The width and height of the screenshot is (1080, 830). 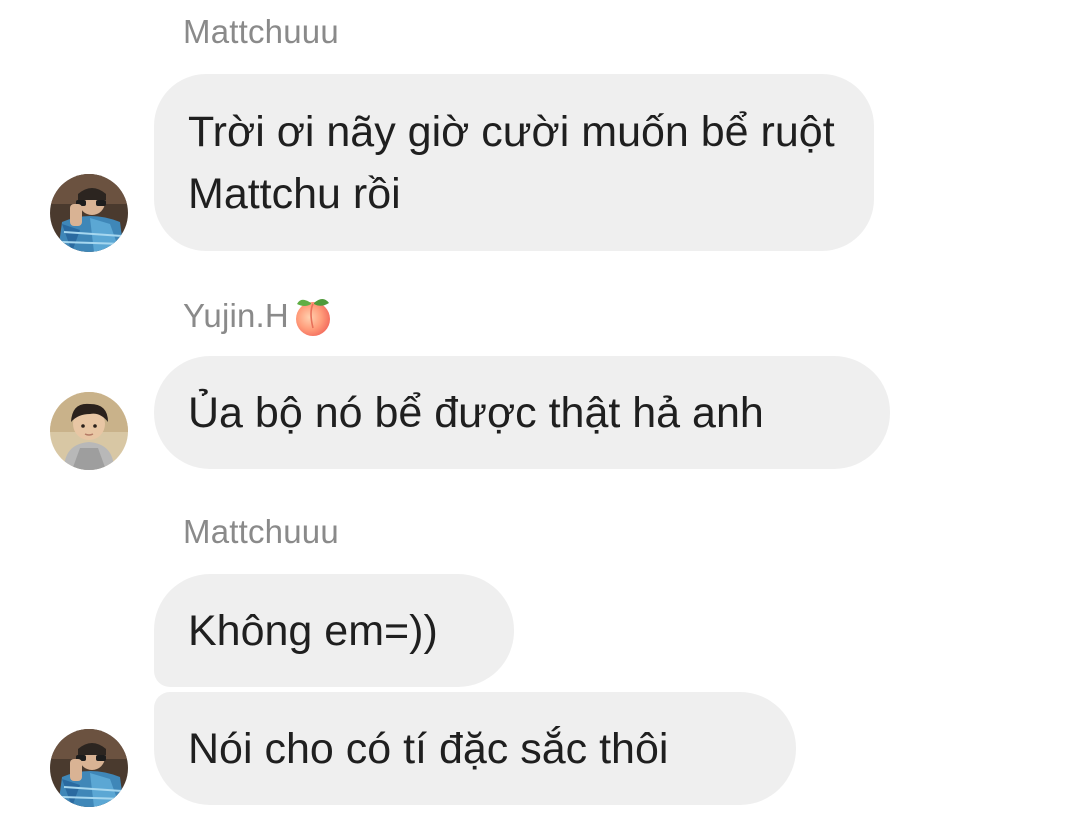 I want to click on sender-name-text: Yujin.H, so click(x=236, y=315).